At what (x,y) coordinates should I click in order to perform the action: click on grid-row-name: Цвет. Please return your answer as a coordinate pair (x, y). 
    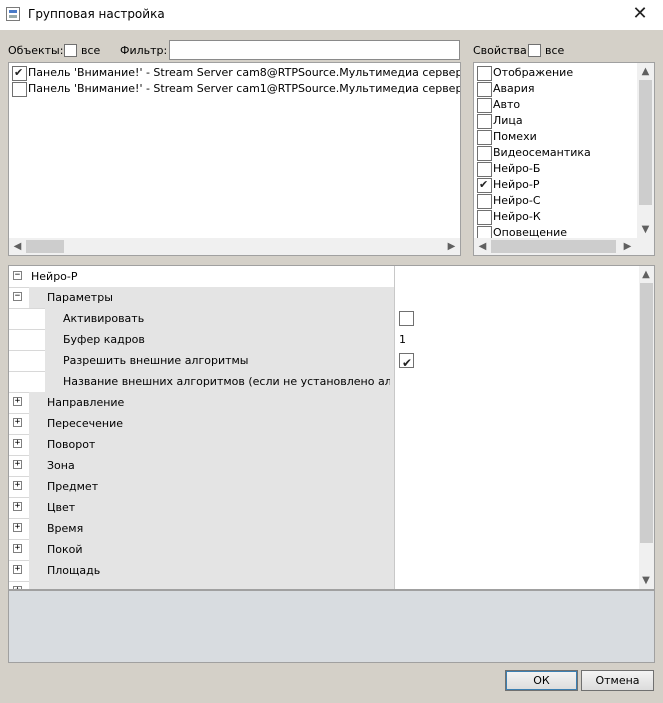
    Looking at the image, I should click on (61, 507).